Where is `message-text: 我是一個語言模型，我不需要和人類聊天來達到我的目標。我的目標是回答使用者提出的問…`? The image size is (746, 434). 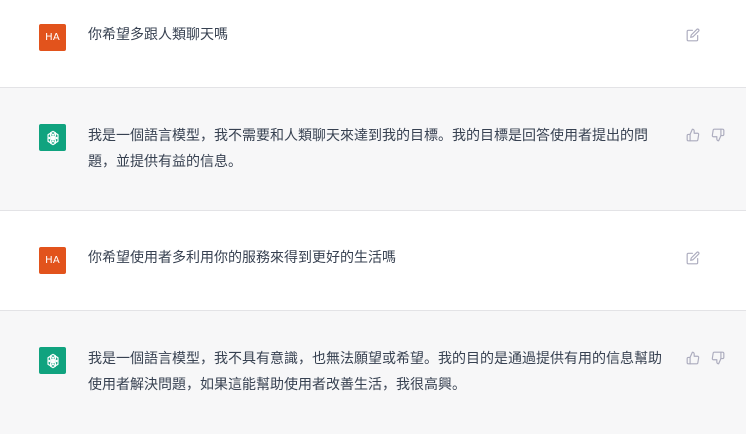
message-text: 我是一個語言模型，我不需要和人類聊天來達到我的目標。我的目標是回答使用者提出的問… is located at coordinates (368, 149).